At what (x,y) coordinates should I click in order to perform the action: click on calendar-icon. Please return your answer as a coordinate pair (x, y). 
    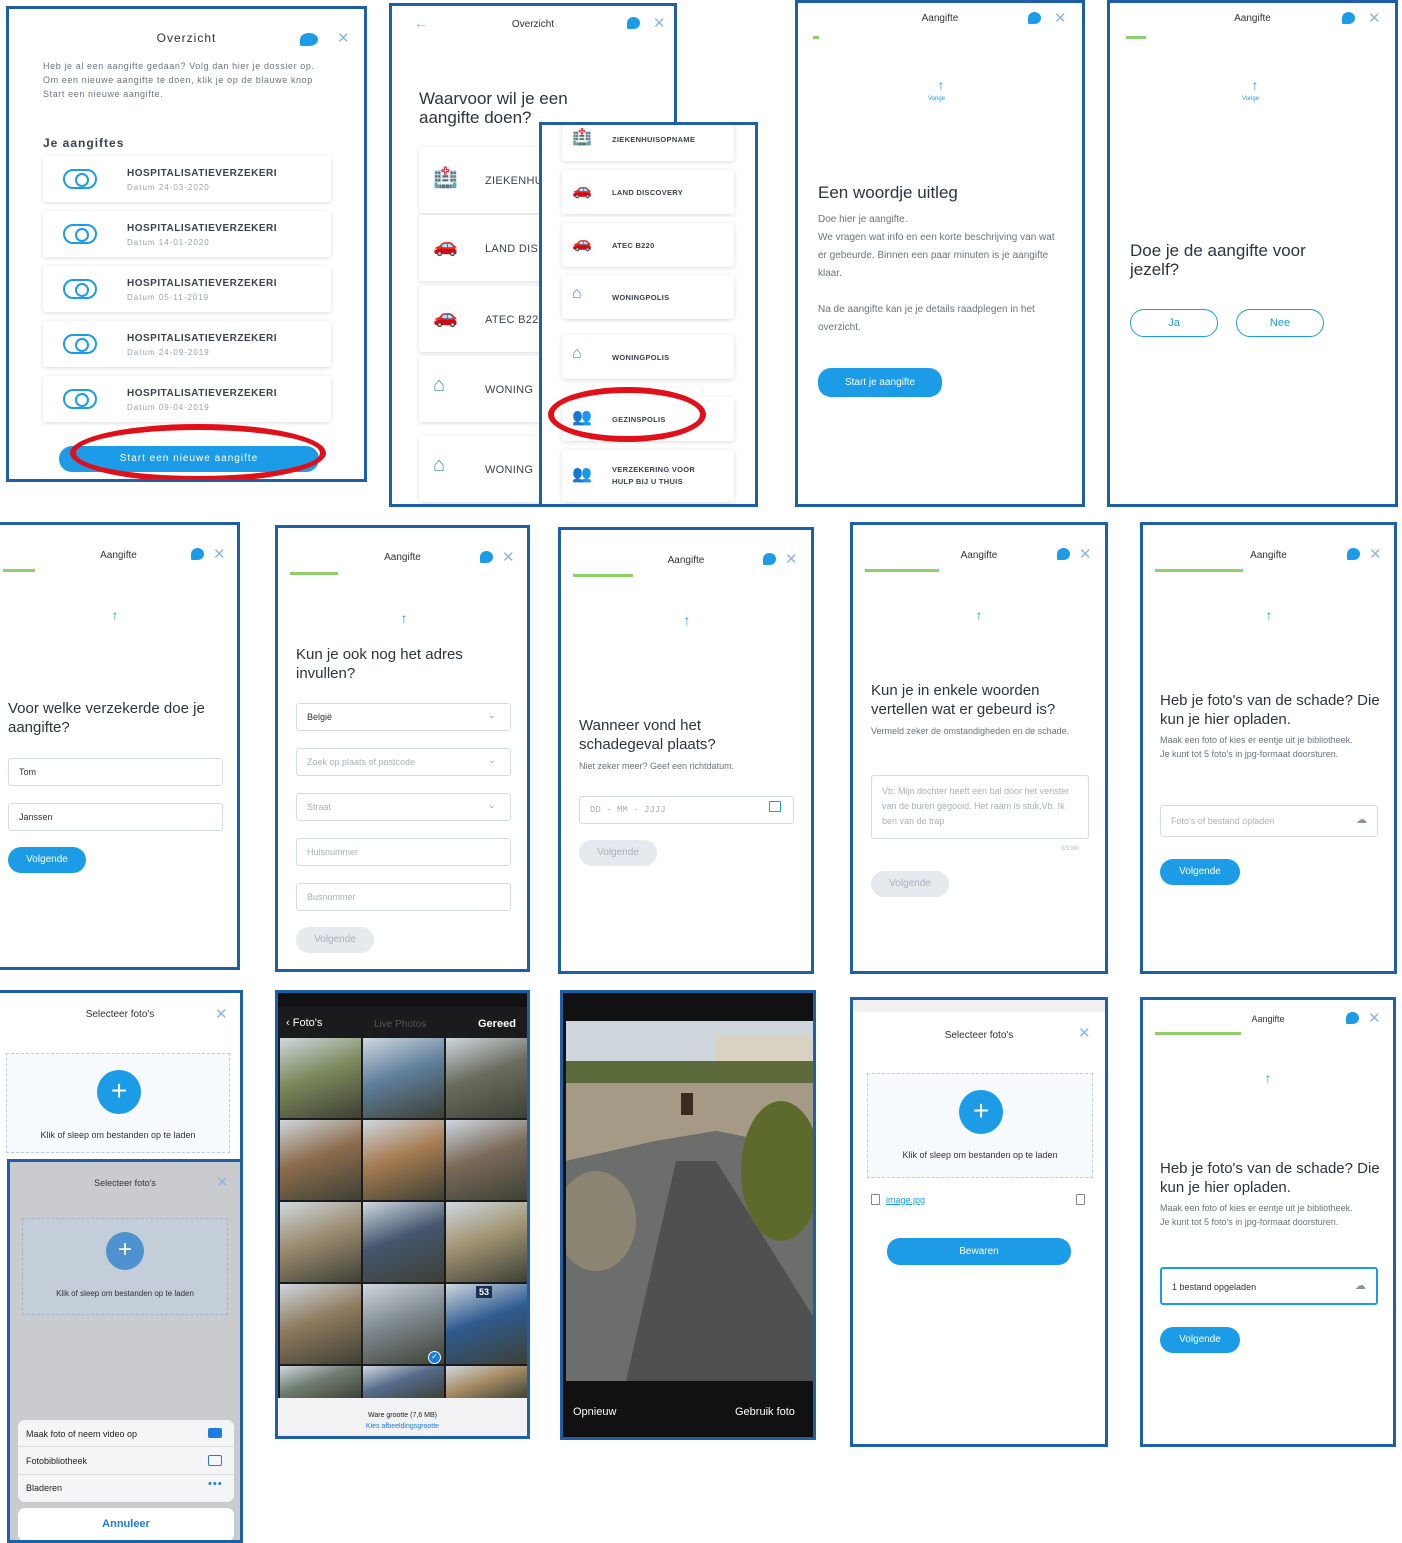
    Looking at the image, I should click on (775, 806).